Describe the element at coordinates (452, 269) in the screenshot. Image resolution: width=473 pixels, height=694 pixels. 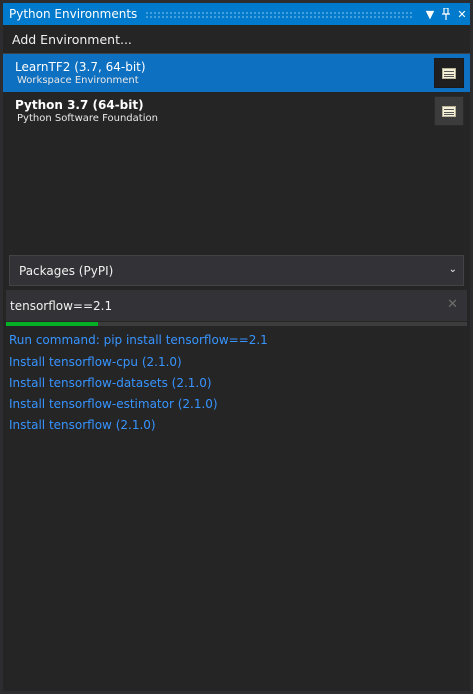
I see `chevron-down-icon: ⌄` at that location.